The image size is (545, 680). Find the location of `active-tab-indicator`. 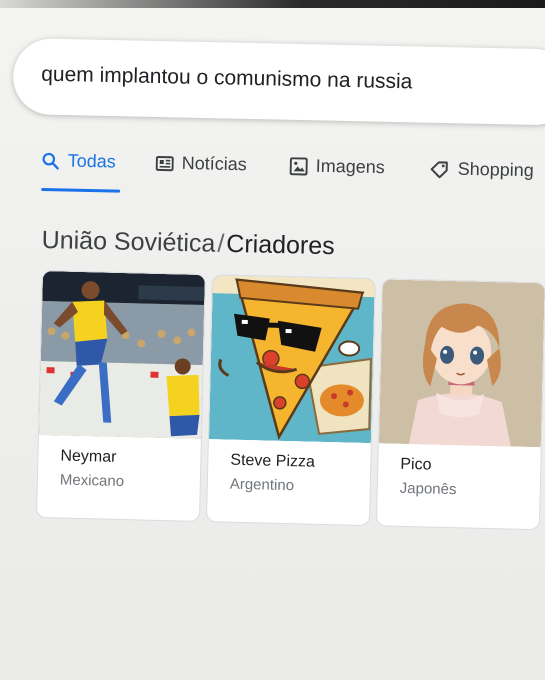

active-tab-indicator is located at coordinates (81, 190).